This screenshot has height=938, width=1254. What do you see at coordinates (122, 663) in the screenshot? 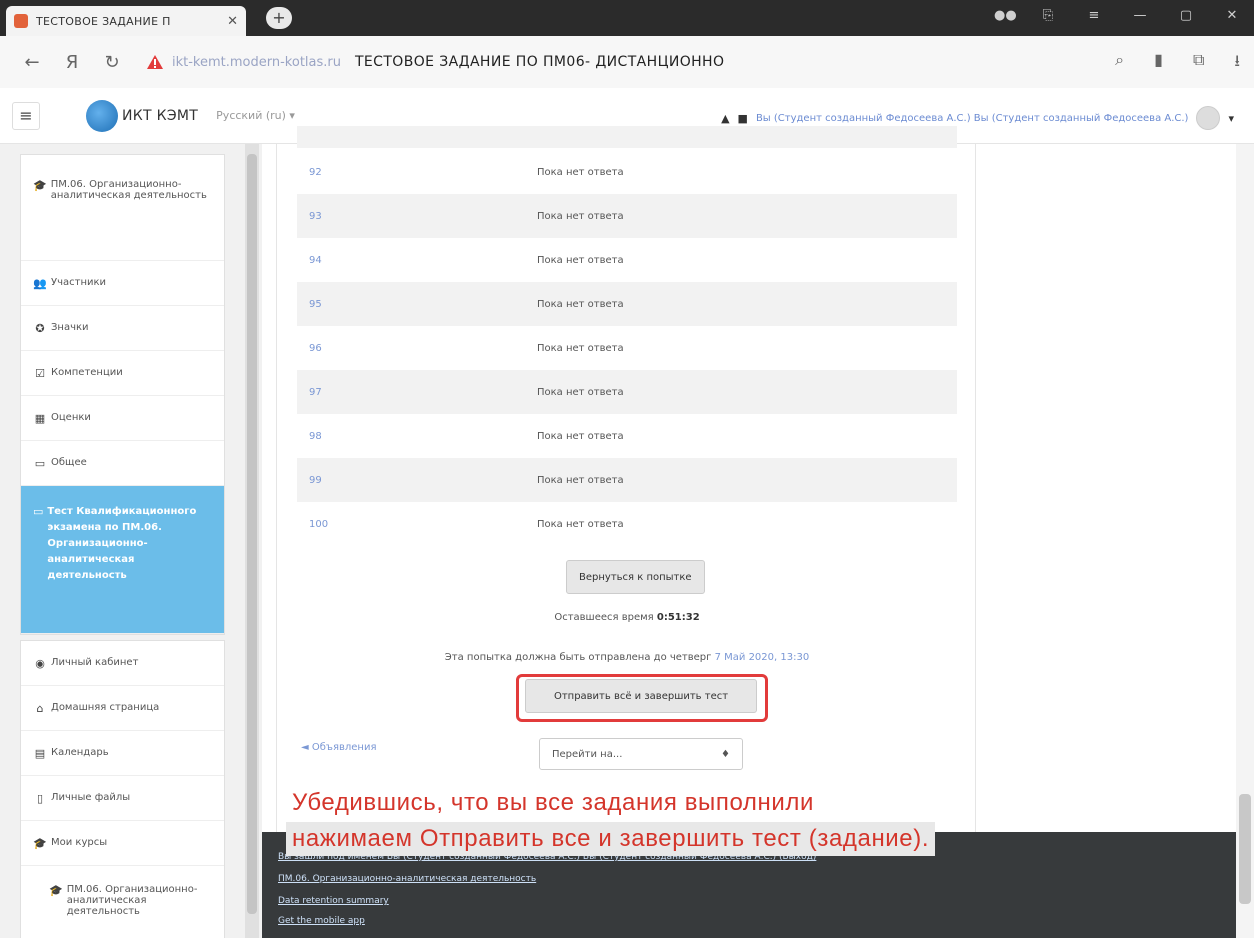
I see `sidebar-item-dashboard: ◉ Личный кабинет` at bounding box center [122, 663].